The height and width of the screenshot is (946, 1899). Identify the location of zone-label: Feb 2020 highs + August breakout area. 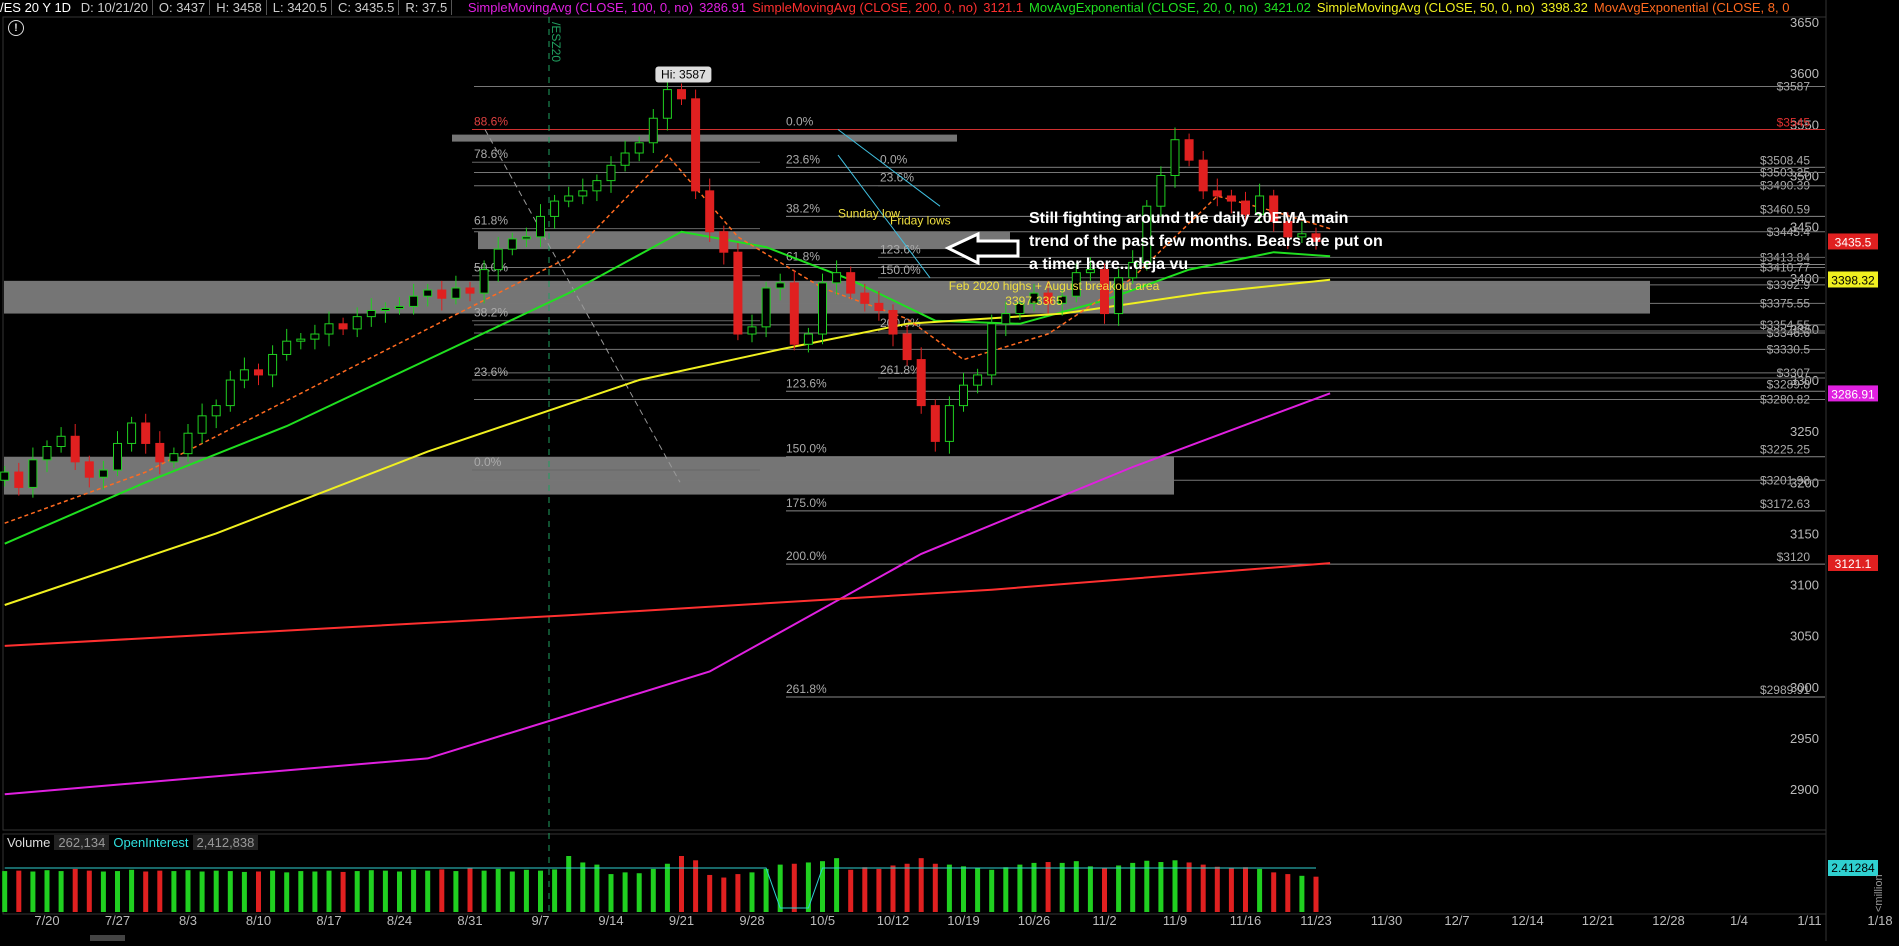
(1054, 286).